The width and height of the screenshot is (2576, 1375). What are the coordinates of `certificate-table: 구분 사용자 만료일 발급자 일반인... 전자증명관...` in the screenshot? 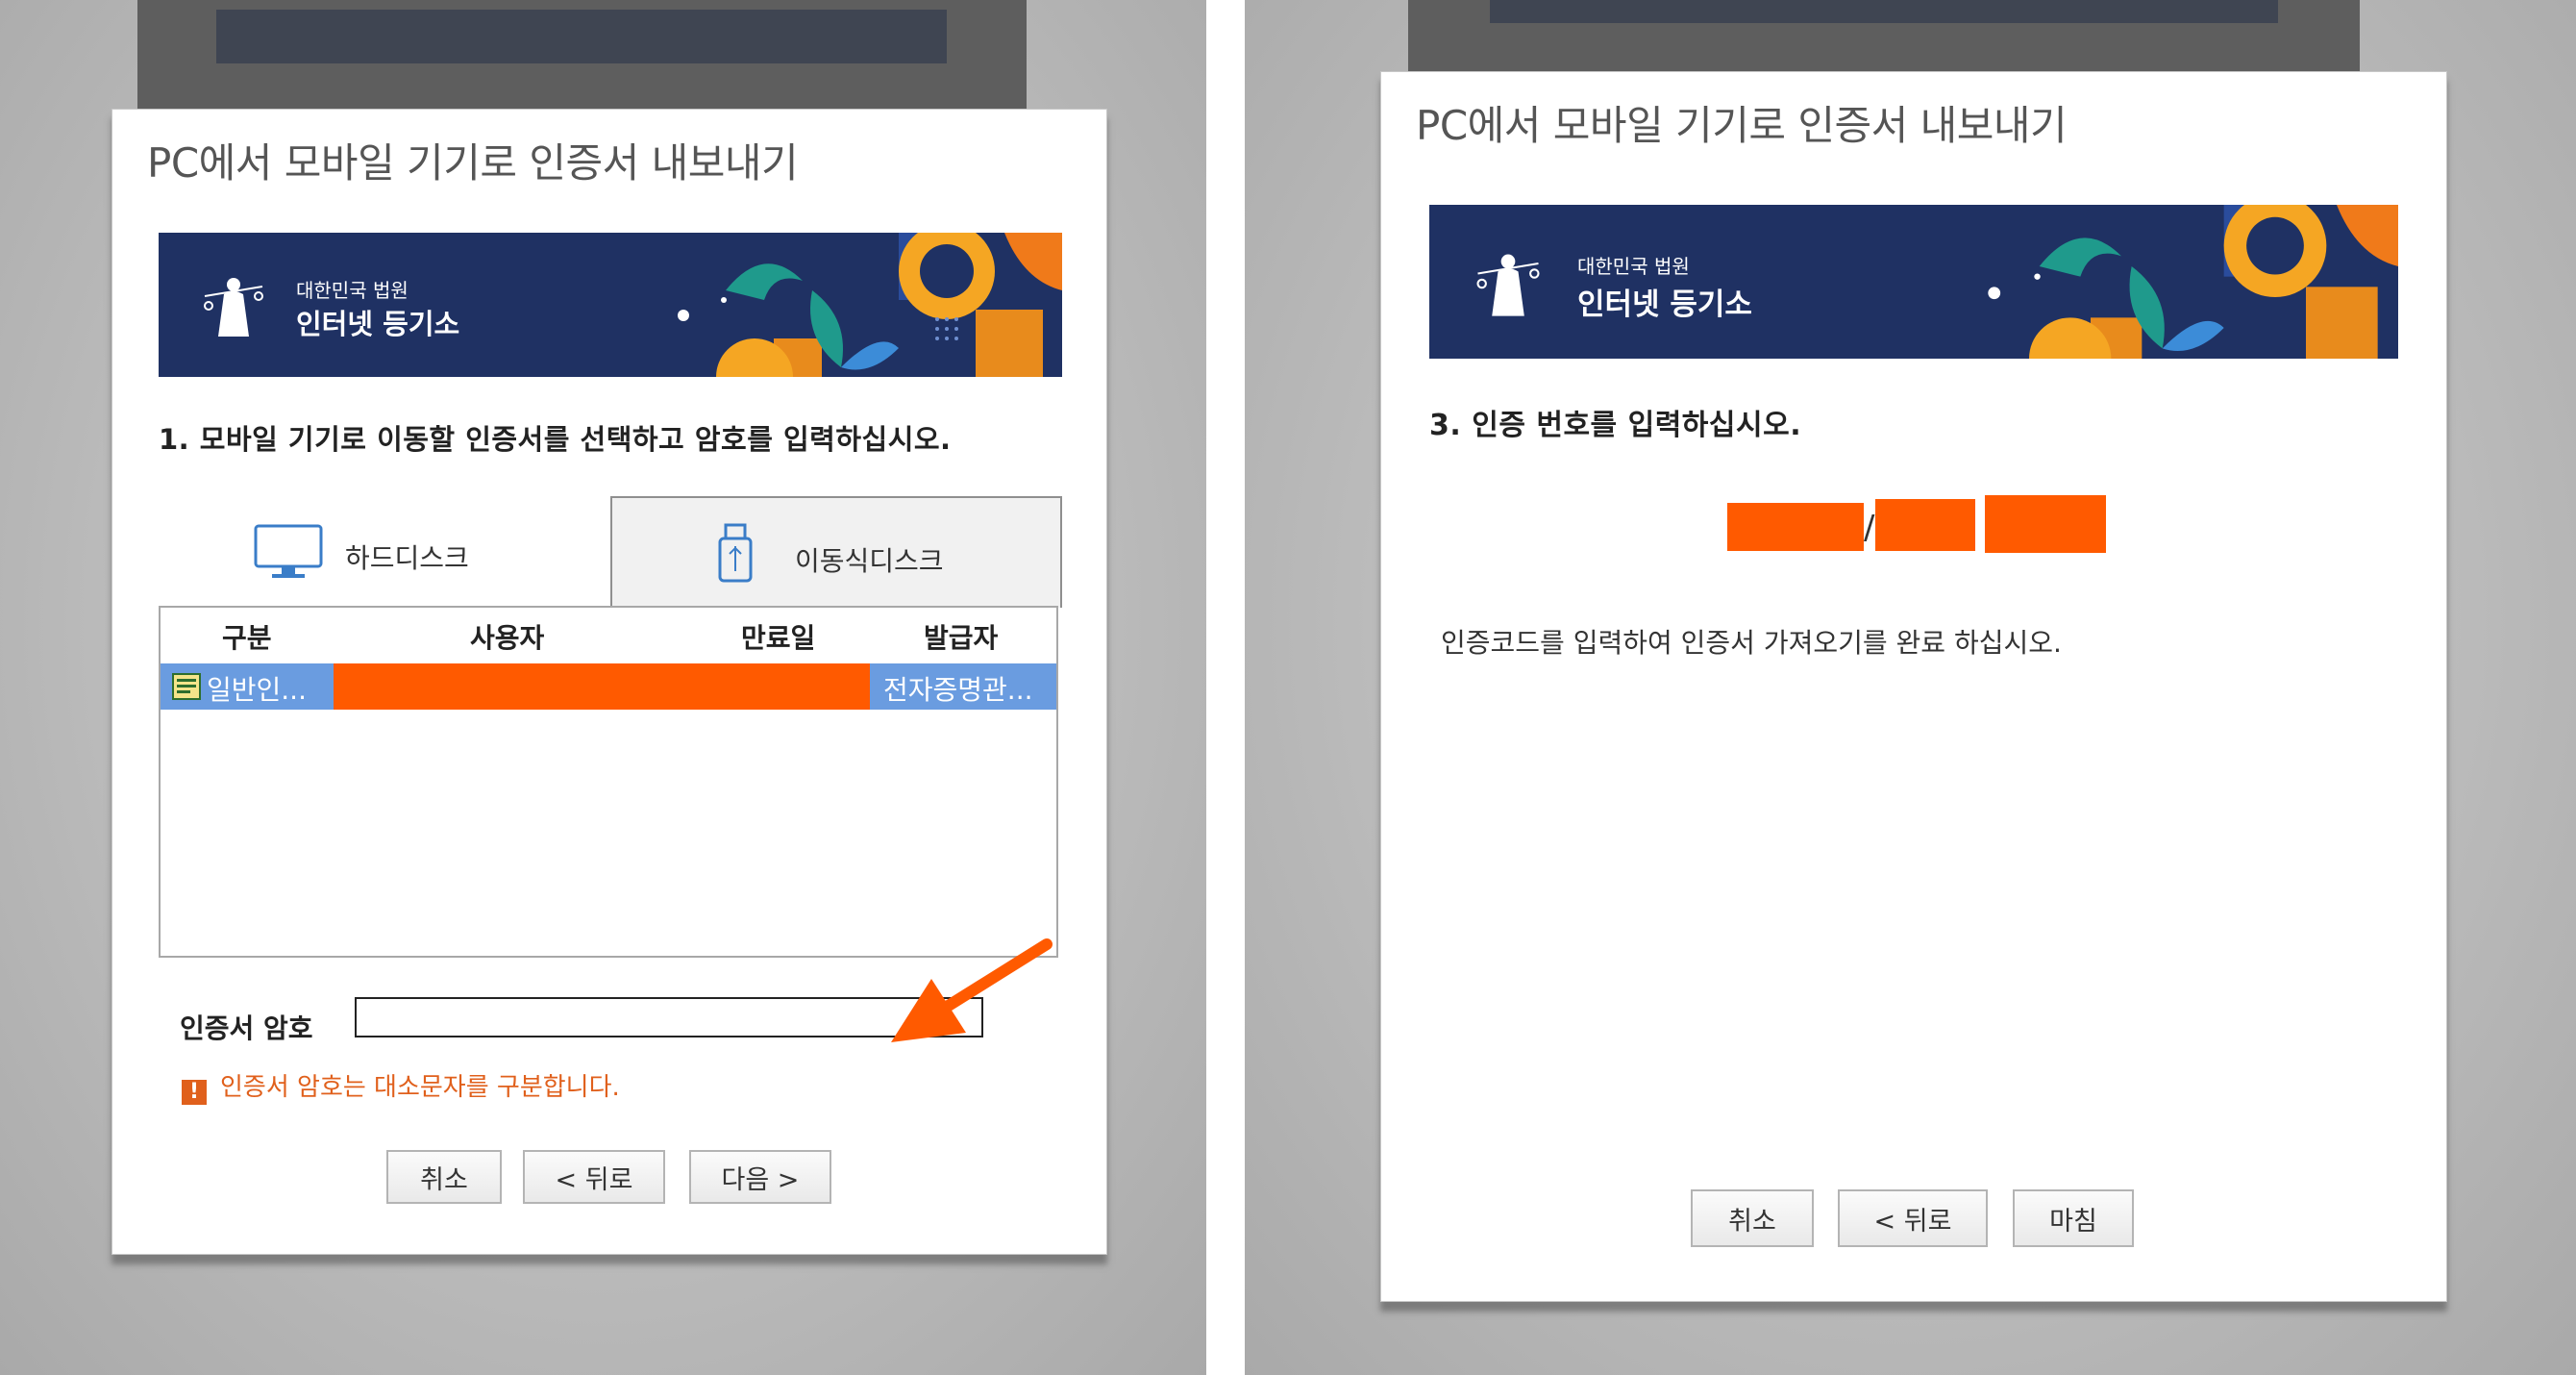 It's located at (608, 782).